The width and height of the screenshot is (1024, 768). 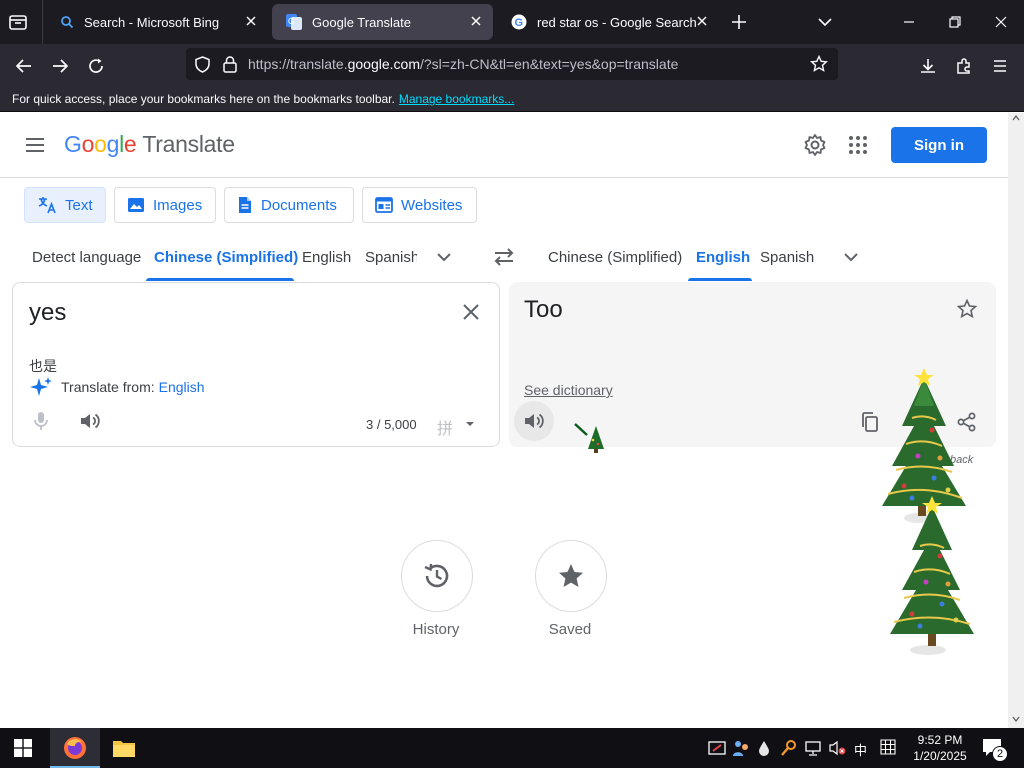 I want to click on apps-grid-icon, so click(x=858, y=145).